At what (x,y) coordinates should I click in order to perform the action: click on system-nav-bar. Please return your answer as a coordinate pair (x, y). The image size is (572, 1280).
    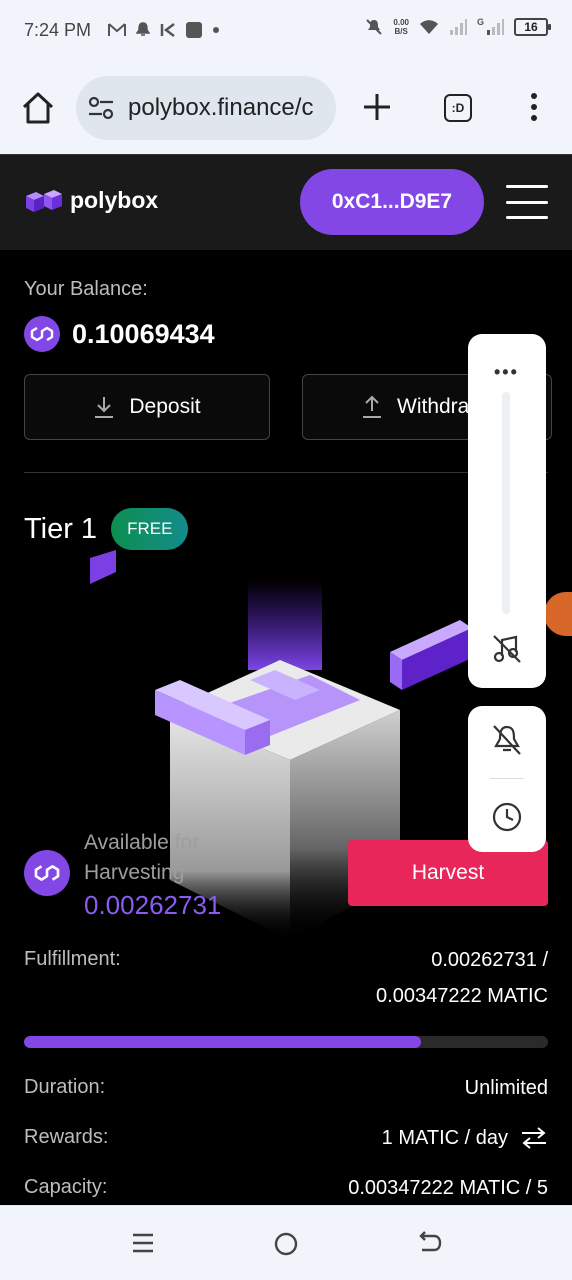
    Looking at the image, I should click on (286, 1242).